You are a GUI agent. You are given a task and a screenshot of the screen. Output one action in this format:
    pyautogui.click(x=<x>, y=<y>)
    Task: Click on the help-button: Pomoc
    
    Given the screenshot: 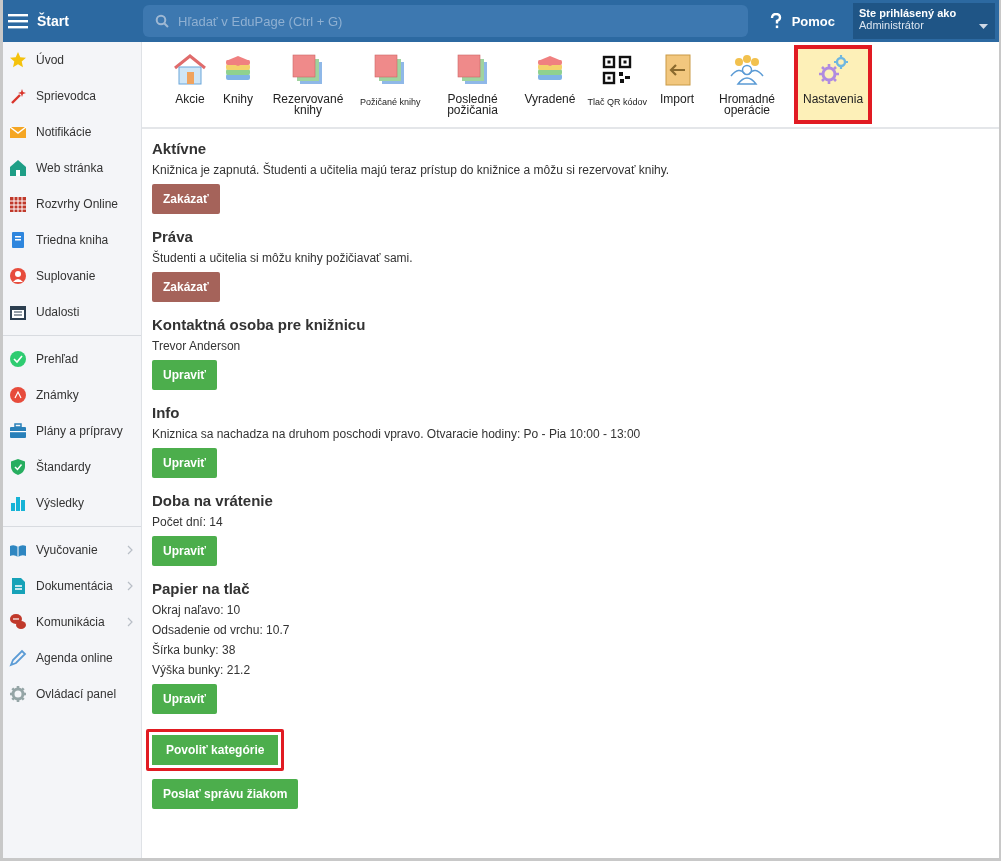 What is the action you would take?
    pyautogui.click(x=807, y=21)
    